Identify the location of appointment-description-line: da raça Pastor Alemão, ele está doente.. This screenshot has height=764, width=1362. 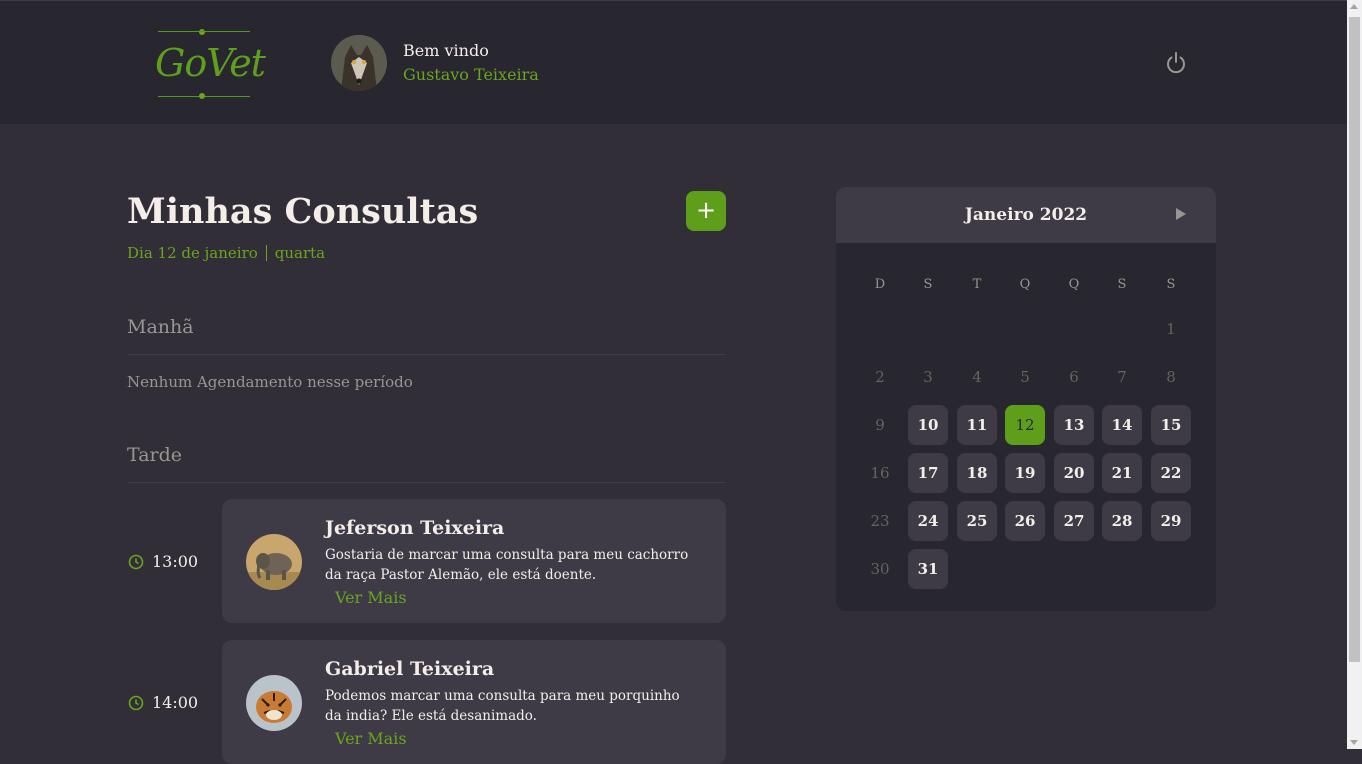
(461, 575).